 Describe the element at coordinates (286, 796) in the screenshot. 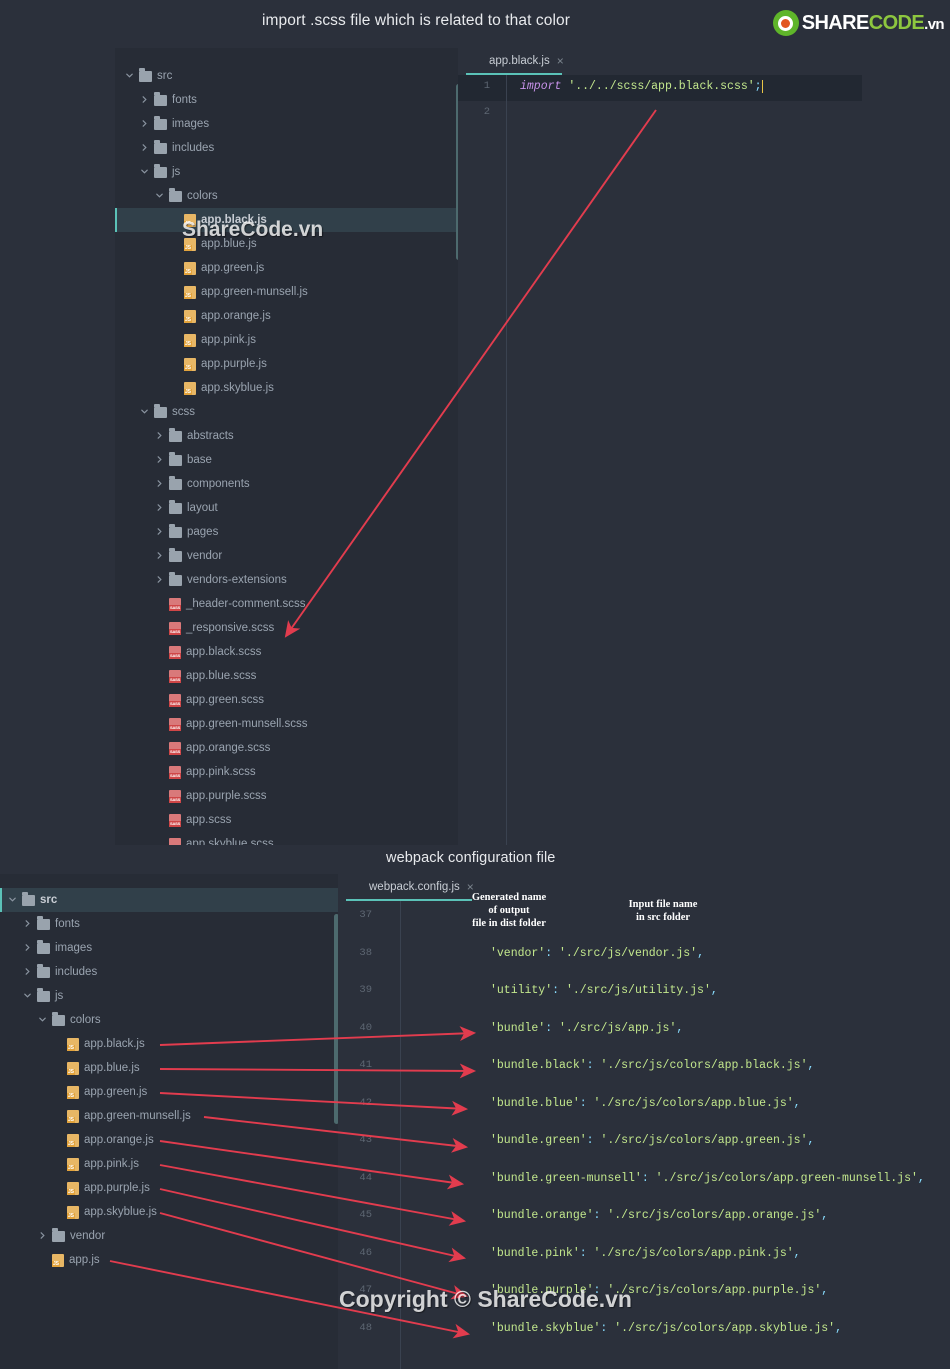

I see `tree-file-app-purple-scss: app.purple.scss` at that location.